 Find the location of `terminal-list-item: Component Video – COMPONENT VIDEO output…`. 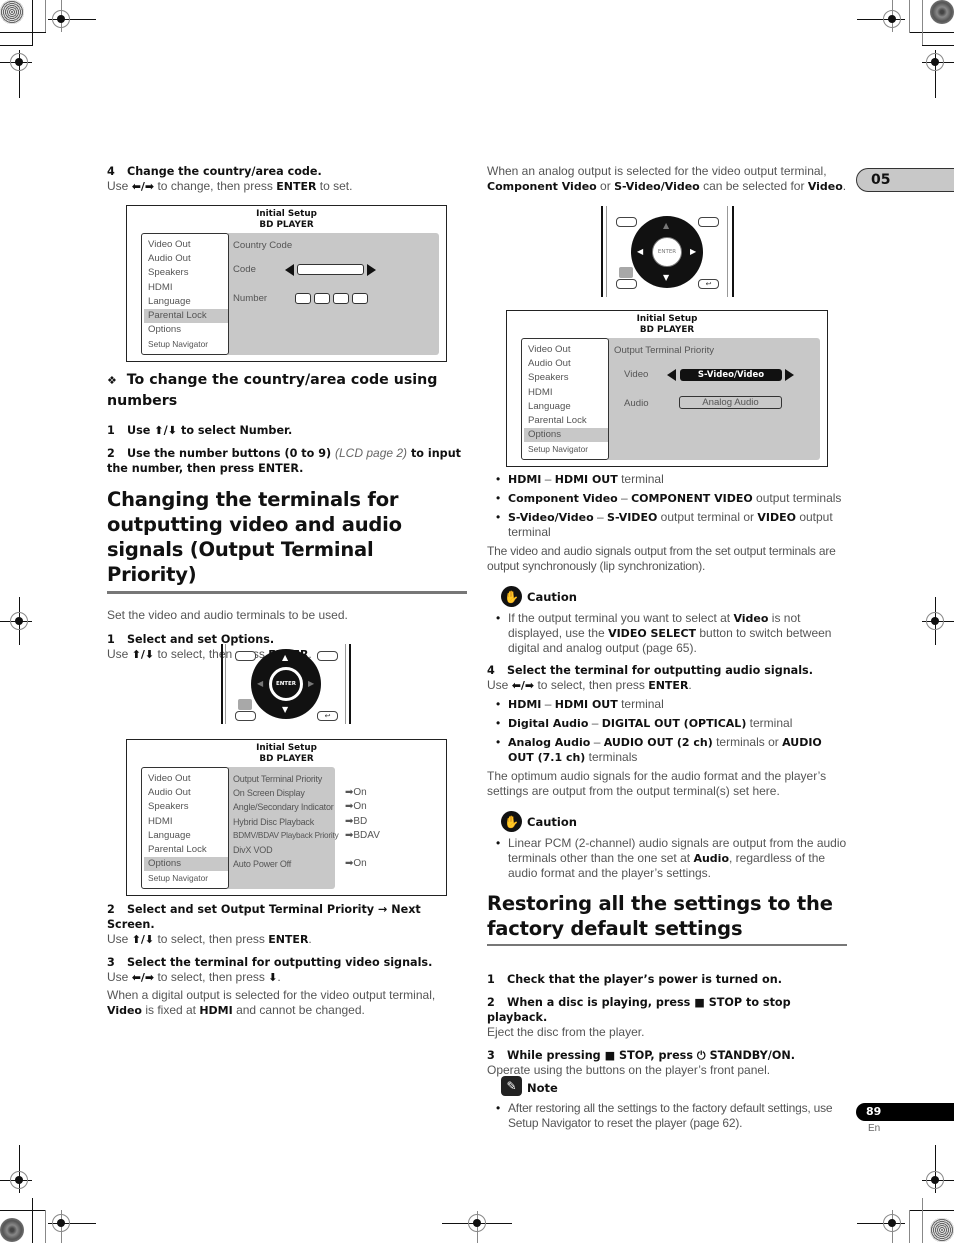

terminal-list-item: Component Video – COMPONENT VIDEO output… is located at coordinates (667, 498).